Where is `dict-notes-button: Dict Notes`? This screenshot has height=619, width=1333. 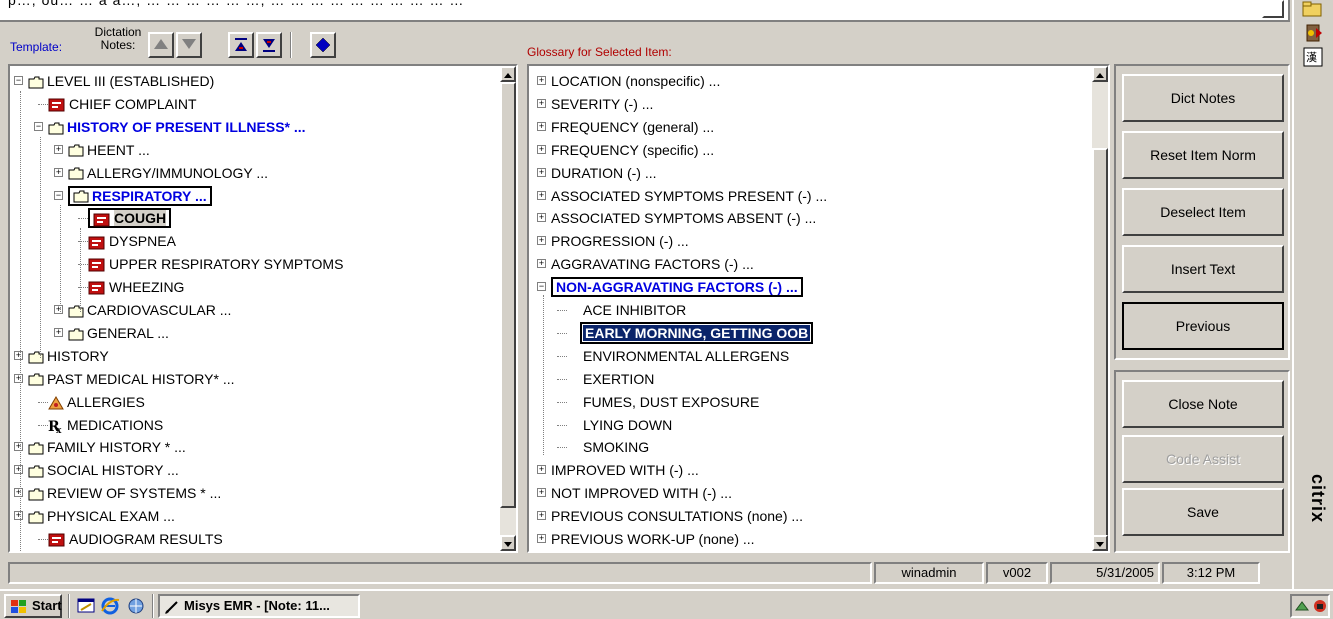 dict-notes-button: Dict Notes is located at coordinates (1203, 98).